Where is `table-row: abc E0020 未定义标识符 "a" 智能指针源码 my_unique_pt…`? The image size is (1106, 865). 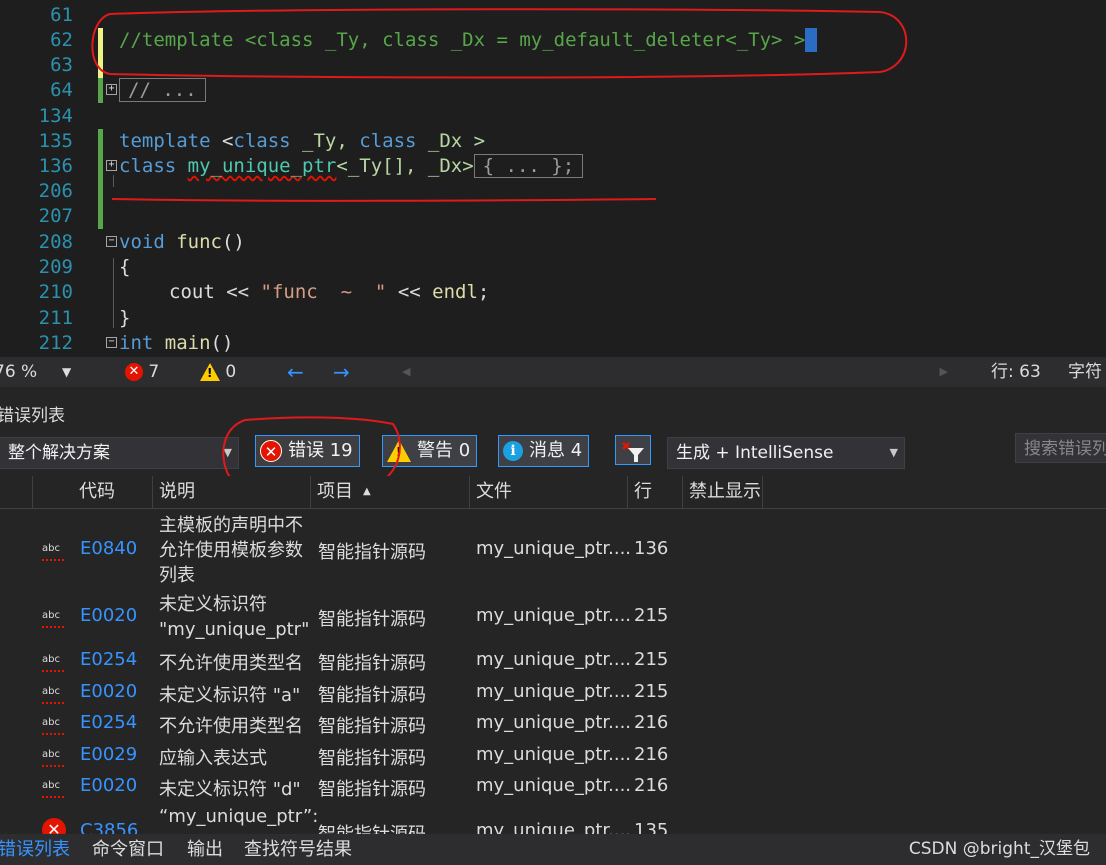 table-row: abc E0020 未定义标识符 "a" 智能指针源码 my_unique_pt… is located at coordinates (553, 696).